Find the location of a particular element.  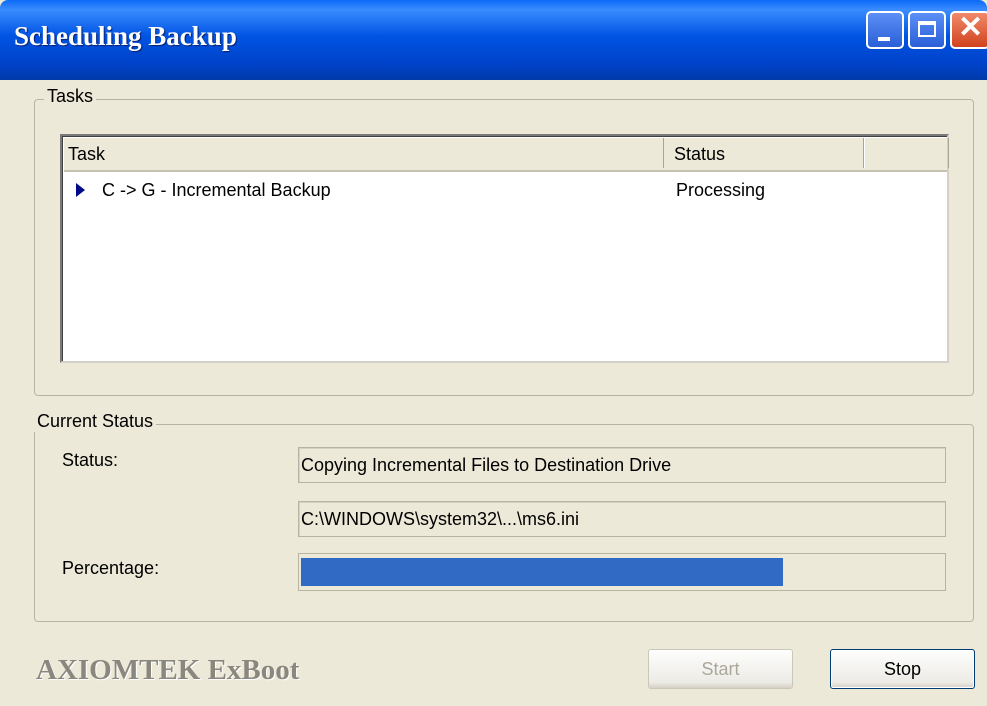

brand-logo-text: AXIOMTEK ExBoot is located at coordinates (168, 670).